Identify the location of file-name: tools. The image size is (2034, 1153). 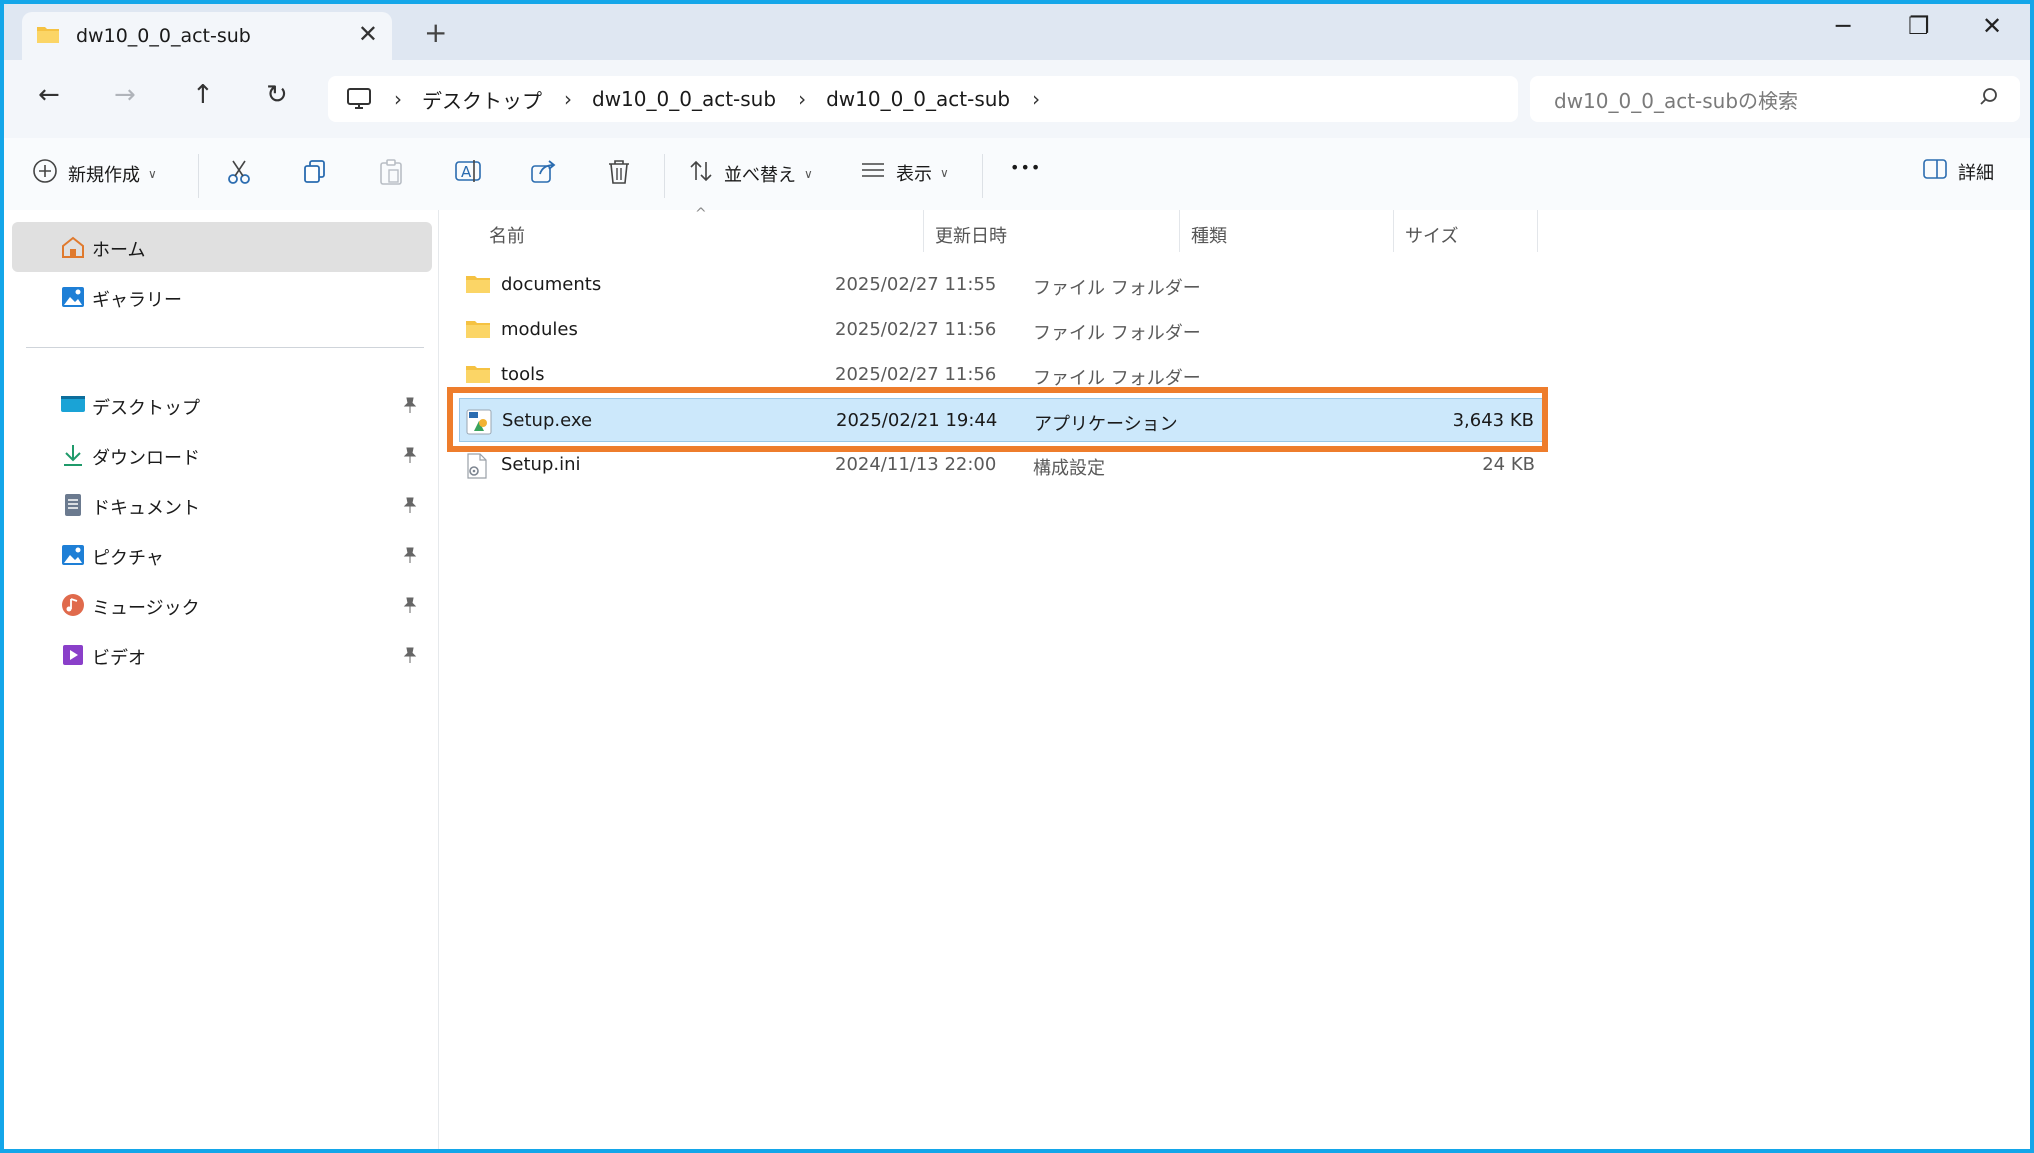
(523, 374).